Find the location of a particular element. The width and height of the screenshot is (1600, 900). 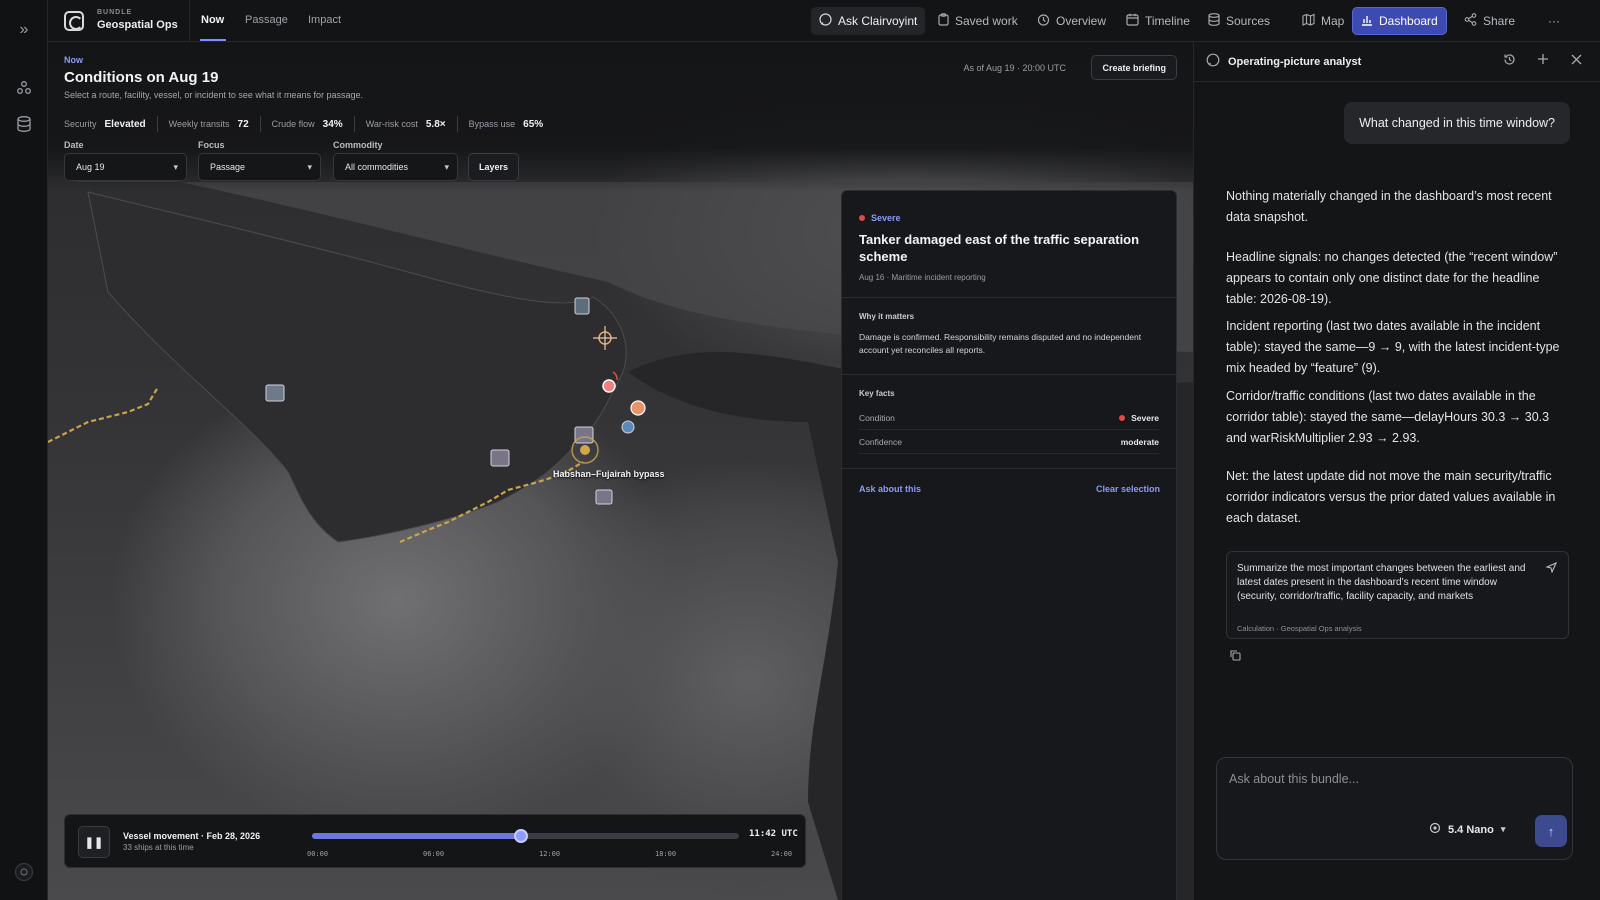

send-button: ↑ is located at coordinates (1551, 831).